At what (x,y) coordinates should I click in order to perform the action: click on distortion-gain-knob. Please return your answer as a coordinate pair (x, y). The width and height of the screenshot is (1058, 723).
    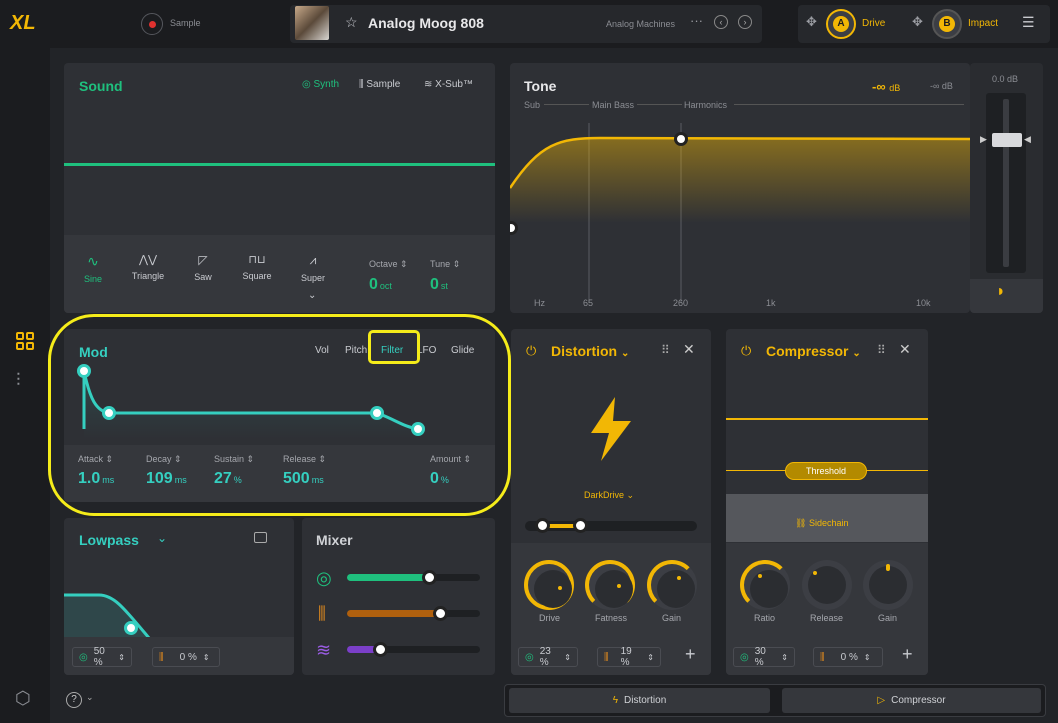
    Looking at the image, I should click on (672, 585).